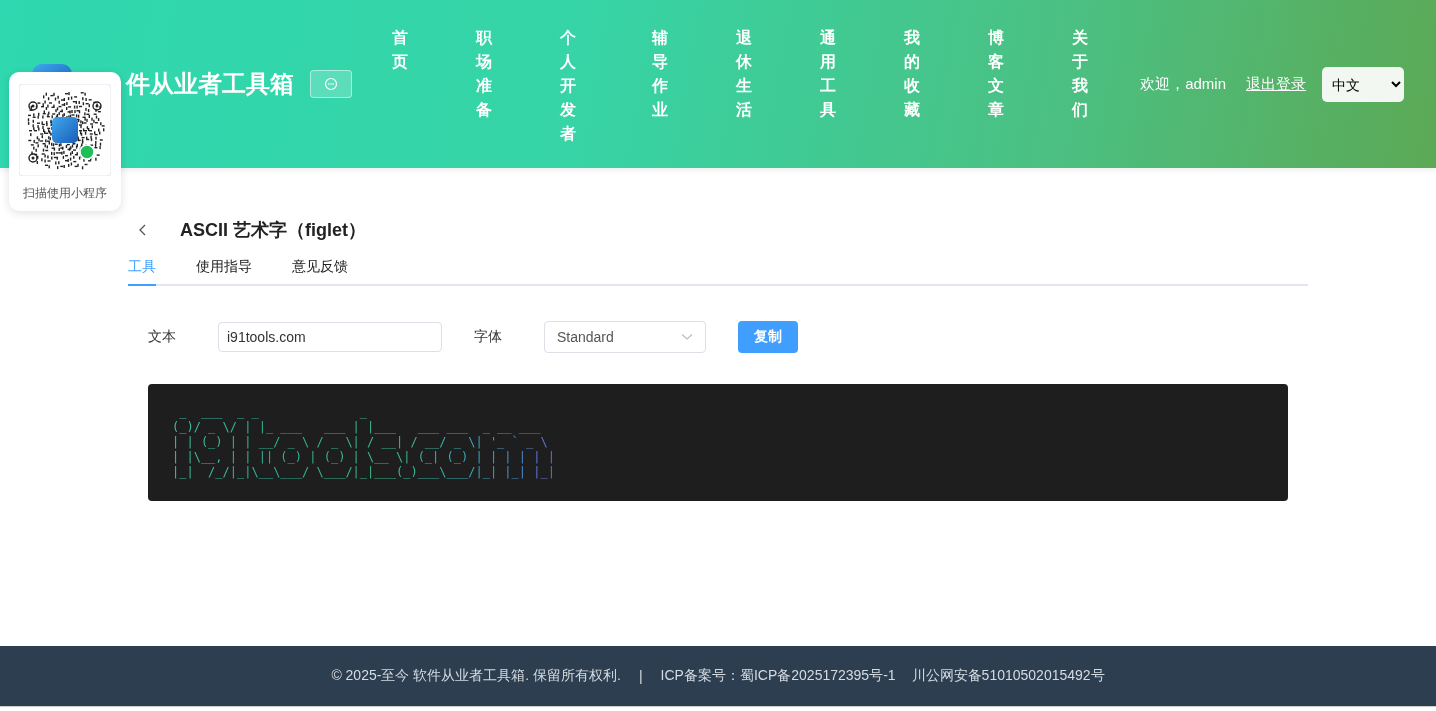 The height and width of the screenshot is (711, 1436). Describe the element at coordinates (768, 337) in the screenshot. I see `copy-button: 复制` at that location.